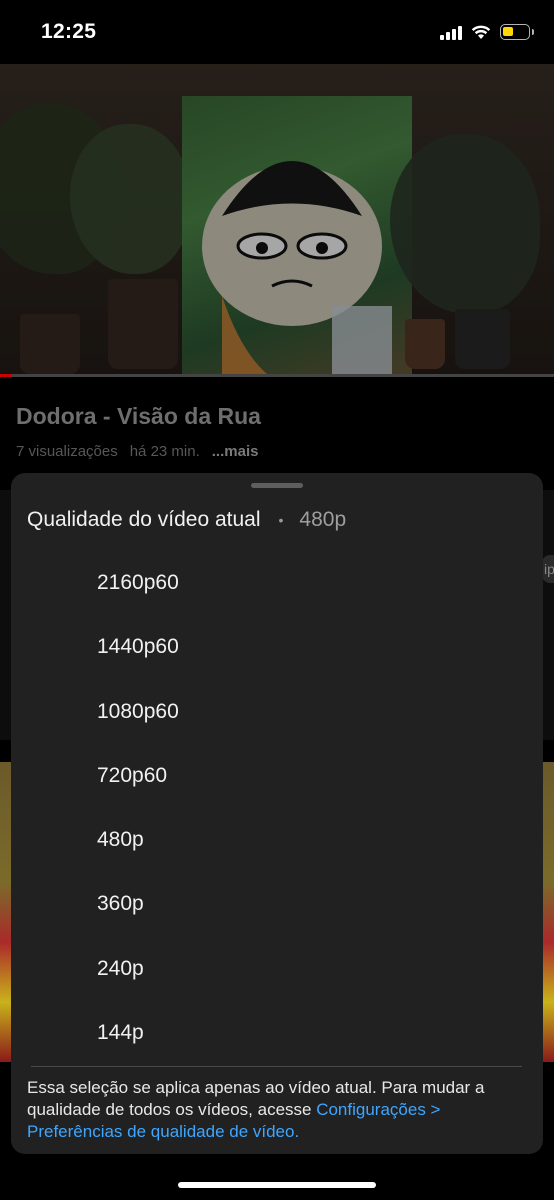  What do you see at coordinates (277, 712) in the screenshot?
I see `quality-option: 1080p60` at bounding box center [277, 712].